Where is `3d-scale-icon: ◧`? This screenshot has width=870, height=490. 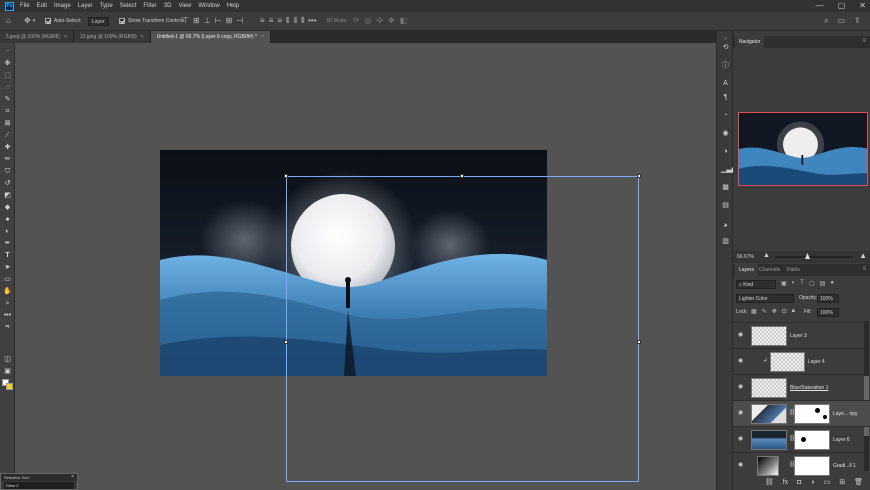
3d-scale-icon: ◧ is located at coordinates (404, 21).